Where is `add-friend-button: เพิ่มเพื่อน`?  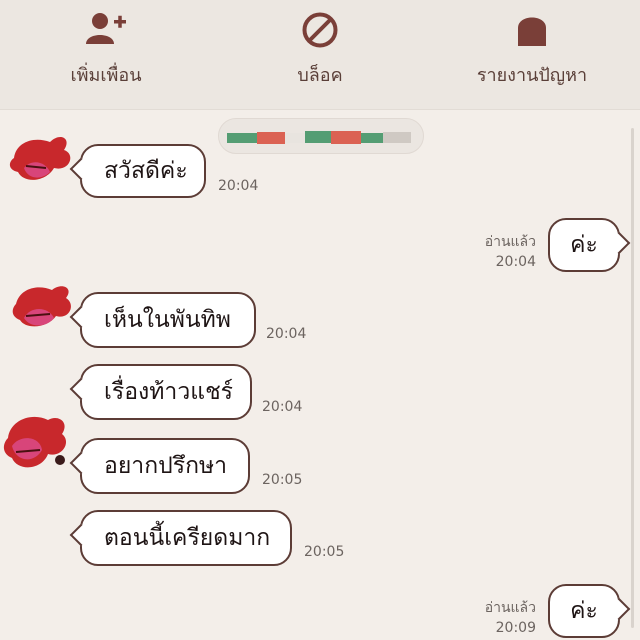
add-friend-button: เพิ่มเพื่อน is located at coordinates (106, 56).